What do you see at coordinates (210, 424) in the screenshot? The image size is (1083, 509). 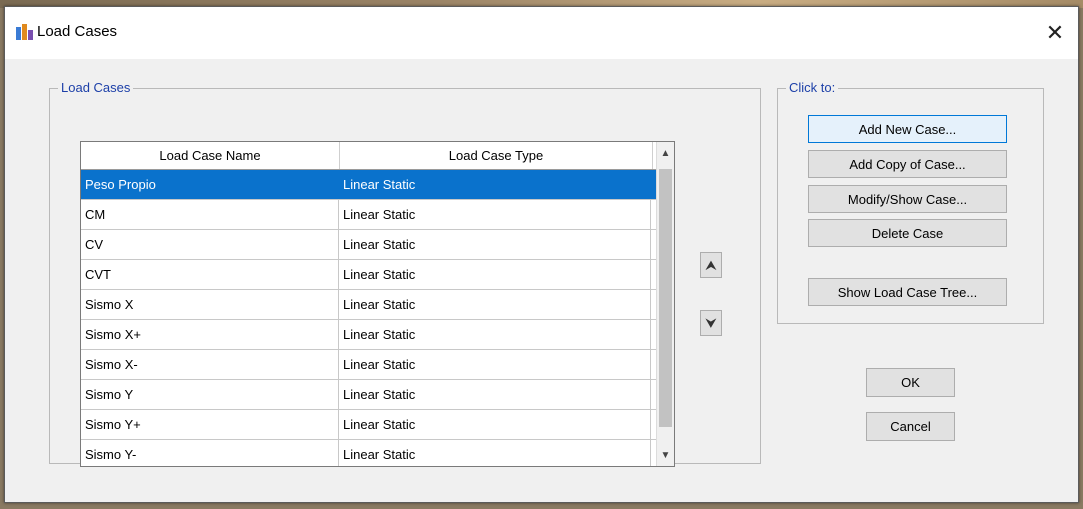 I see `case-name-cell: Sismo Y+` at bounding box center [210, 424].